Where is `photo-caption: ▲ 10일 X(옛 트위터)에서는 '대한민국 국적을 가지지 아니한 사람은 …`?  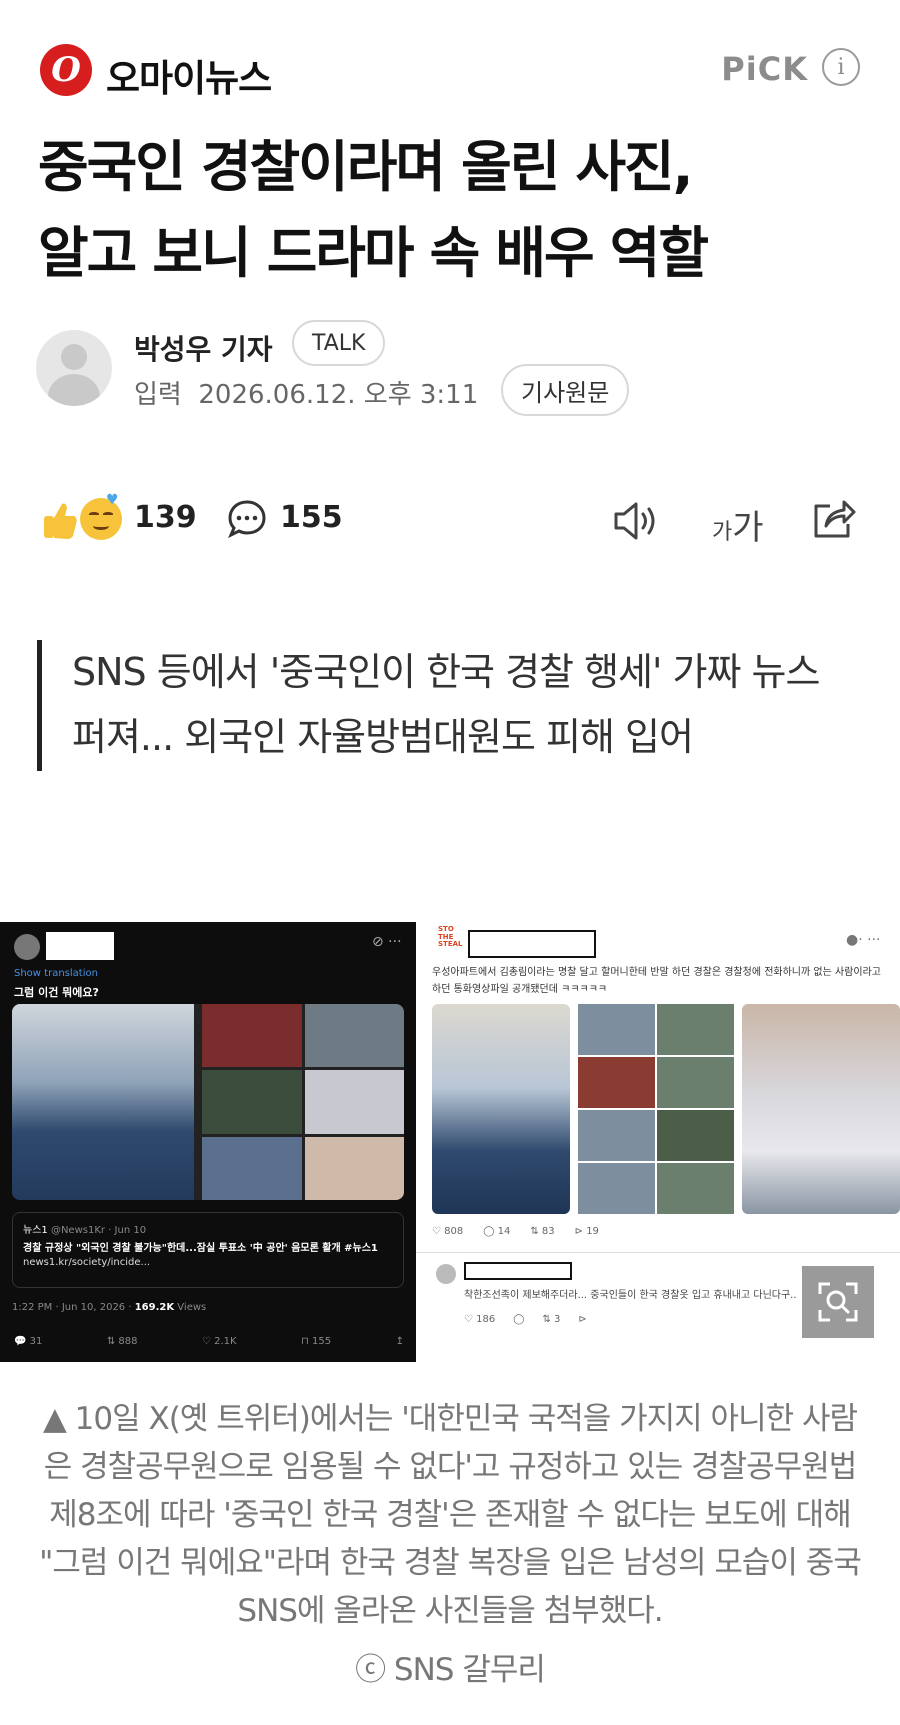 photo-caption: ▲ 10일 X(옛 트위터)에서는 '대한민국 국적을 가지지 아니한 사람은 … is located at coordinates (450, 1515).